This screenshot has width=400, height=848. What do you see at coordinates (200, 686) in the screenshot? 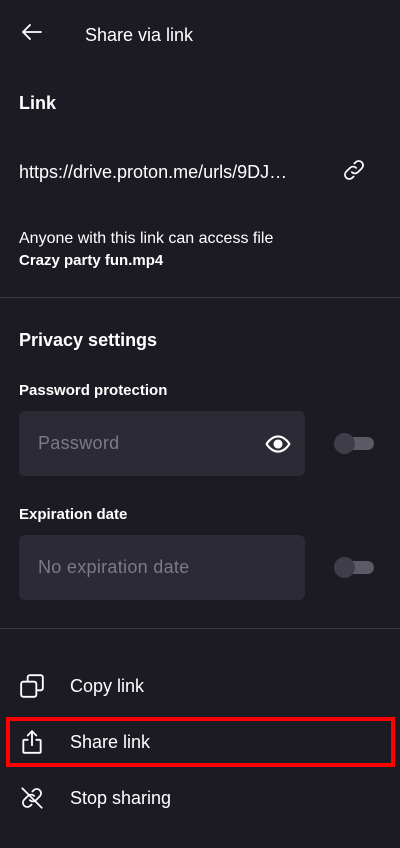
I see `copy-link-action: Copy link` at bounding box center [200, 686].